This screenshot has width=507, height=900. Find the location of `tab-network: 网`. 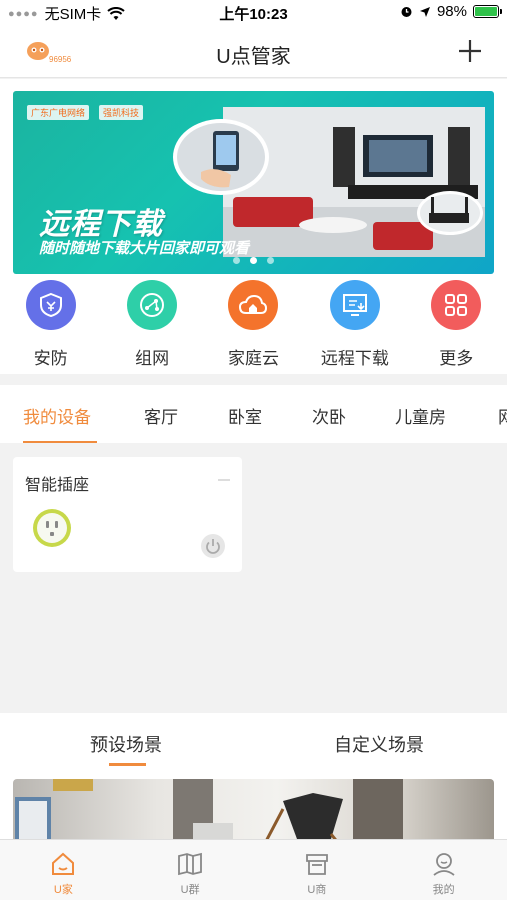

tab-network: 网 is located at coordinates (502, 415).